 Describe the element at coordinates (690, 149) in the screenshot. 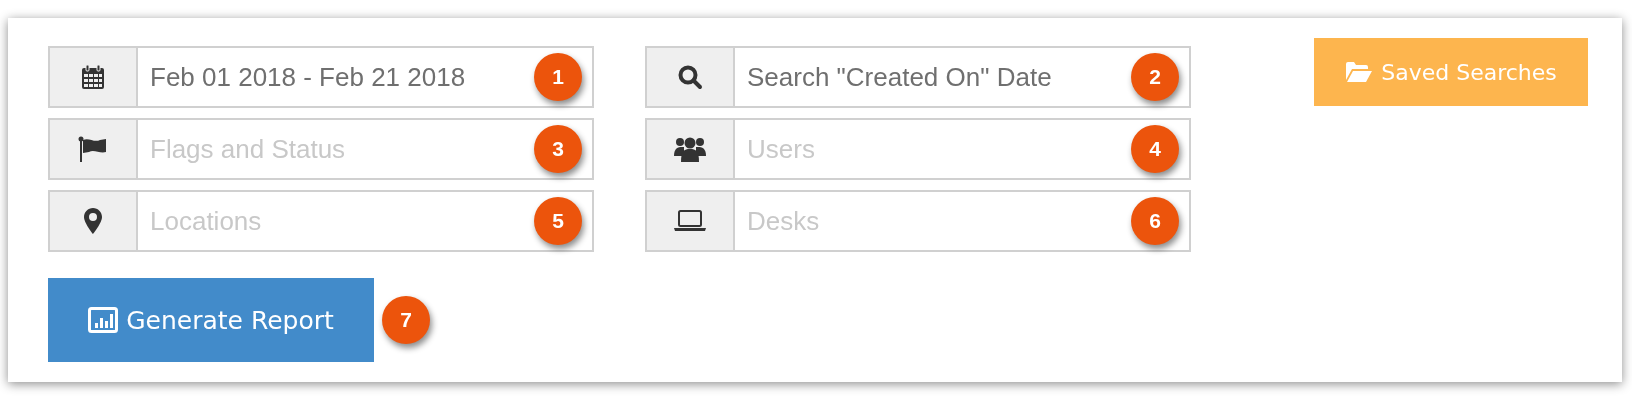

I see `users-icon` at that location.